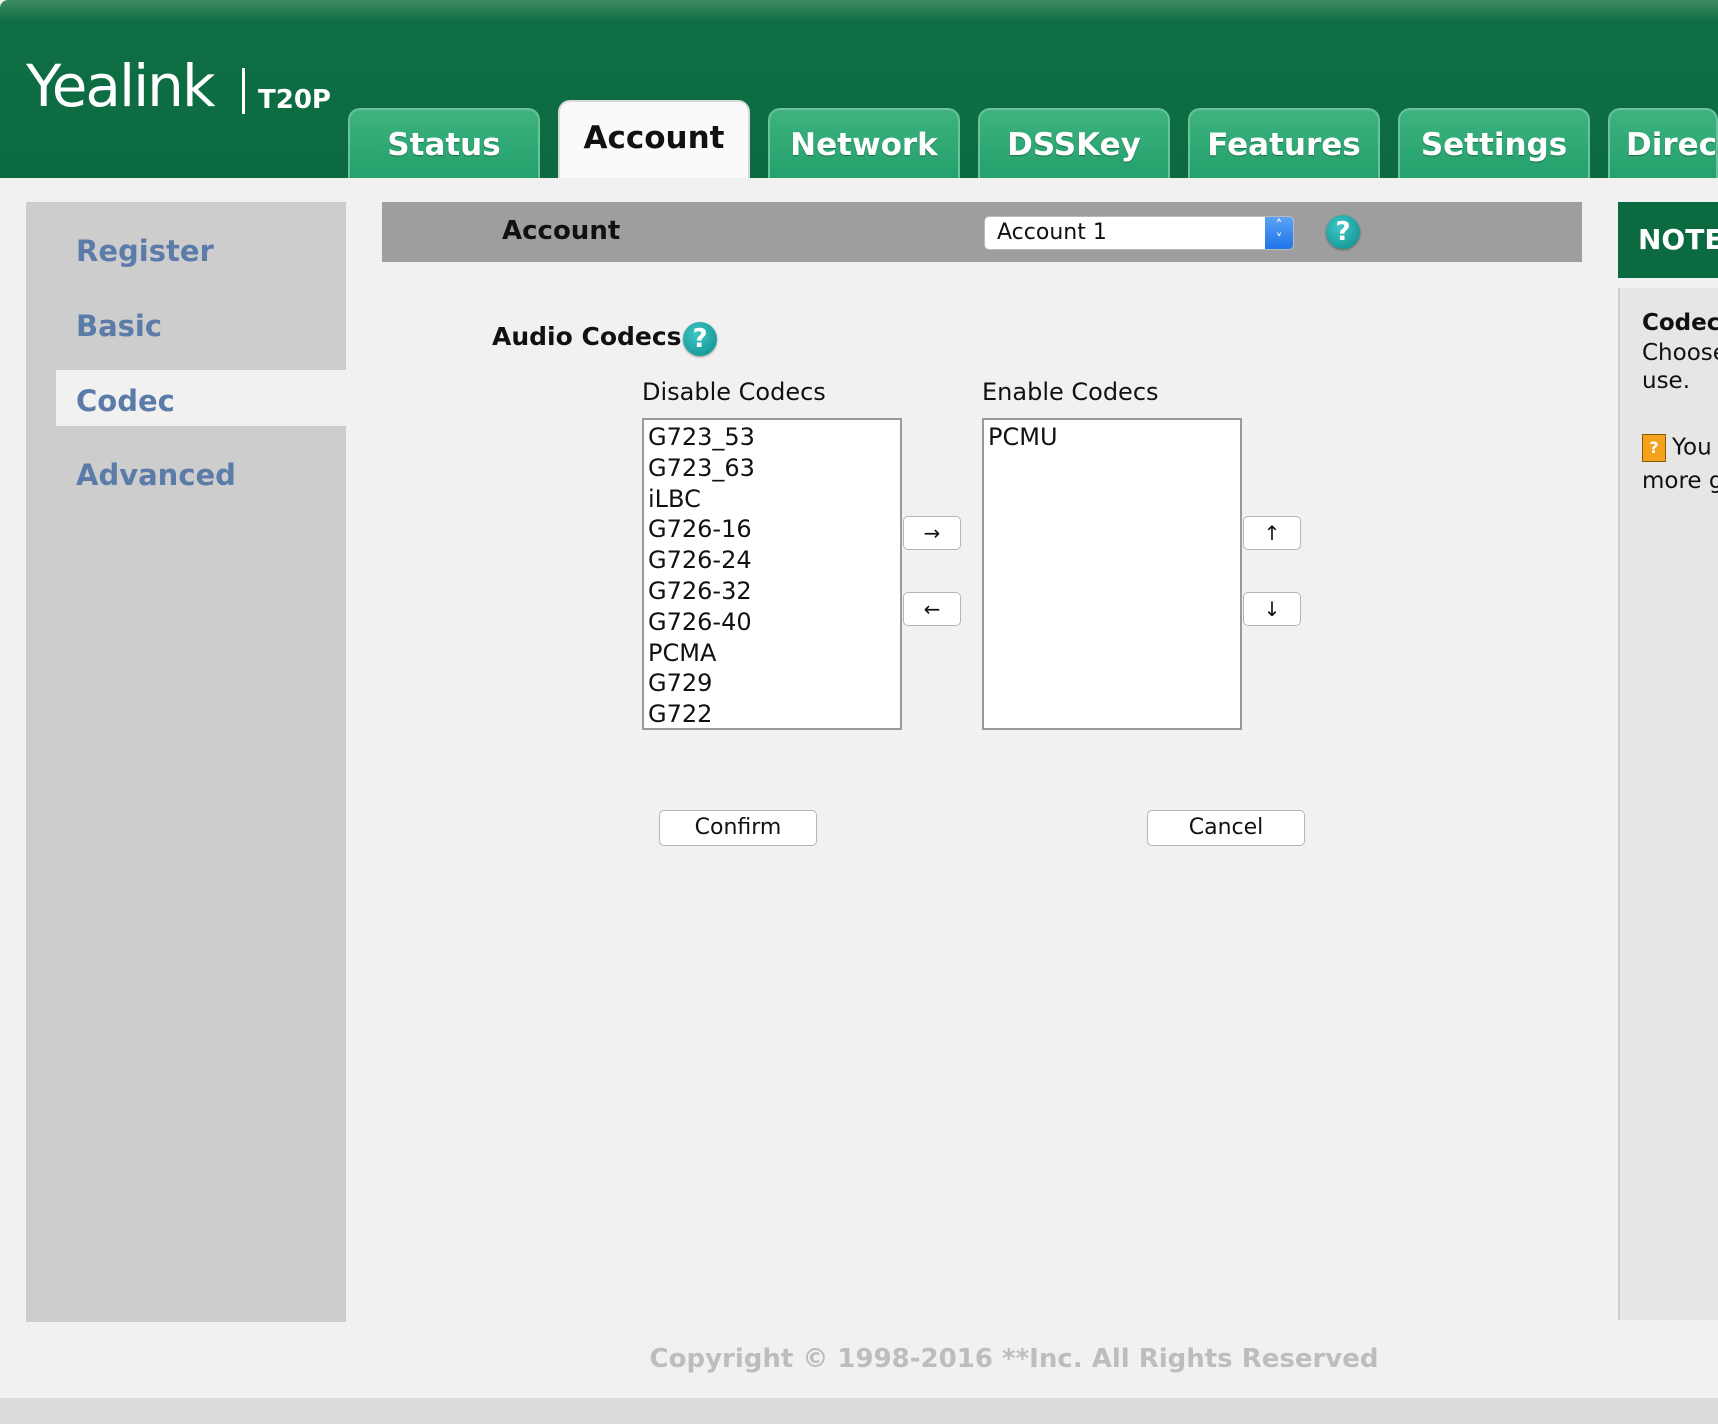 The height and width of the screenshot is (1424, 1718). Describe the element at coordinates (654, 139) in the screenshot. I see `tab-account: Account` at that location.